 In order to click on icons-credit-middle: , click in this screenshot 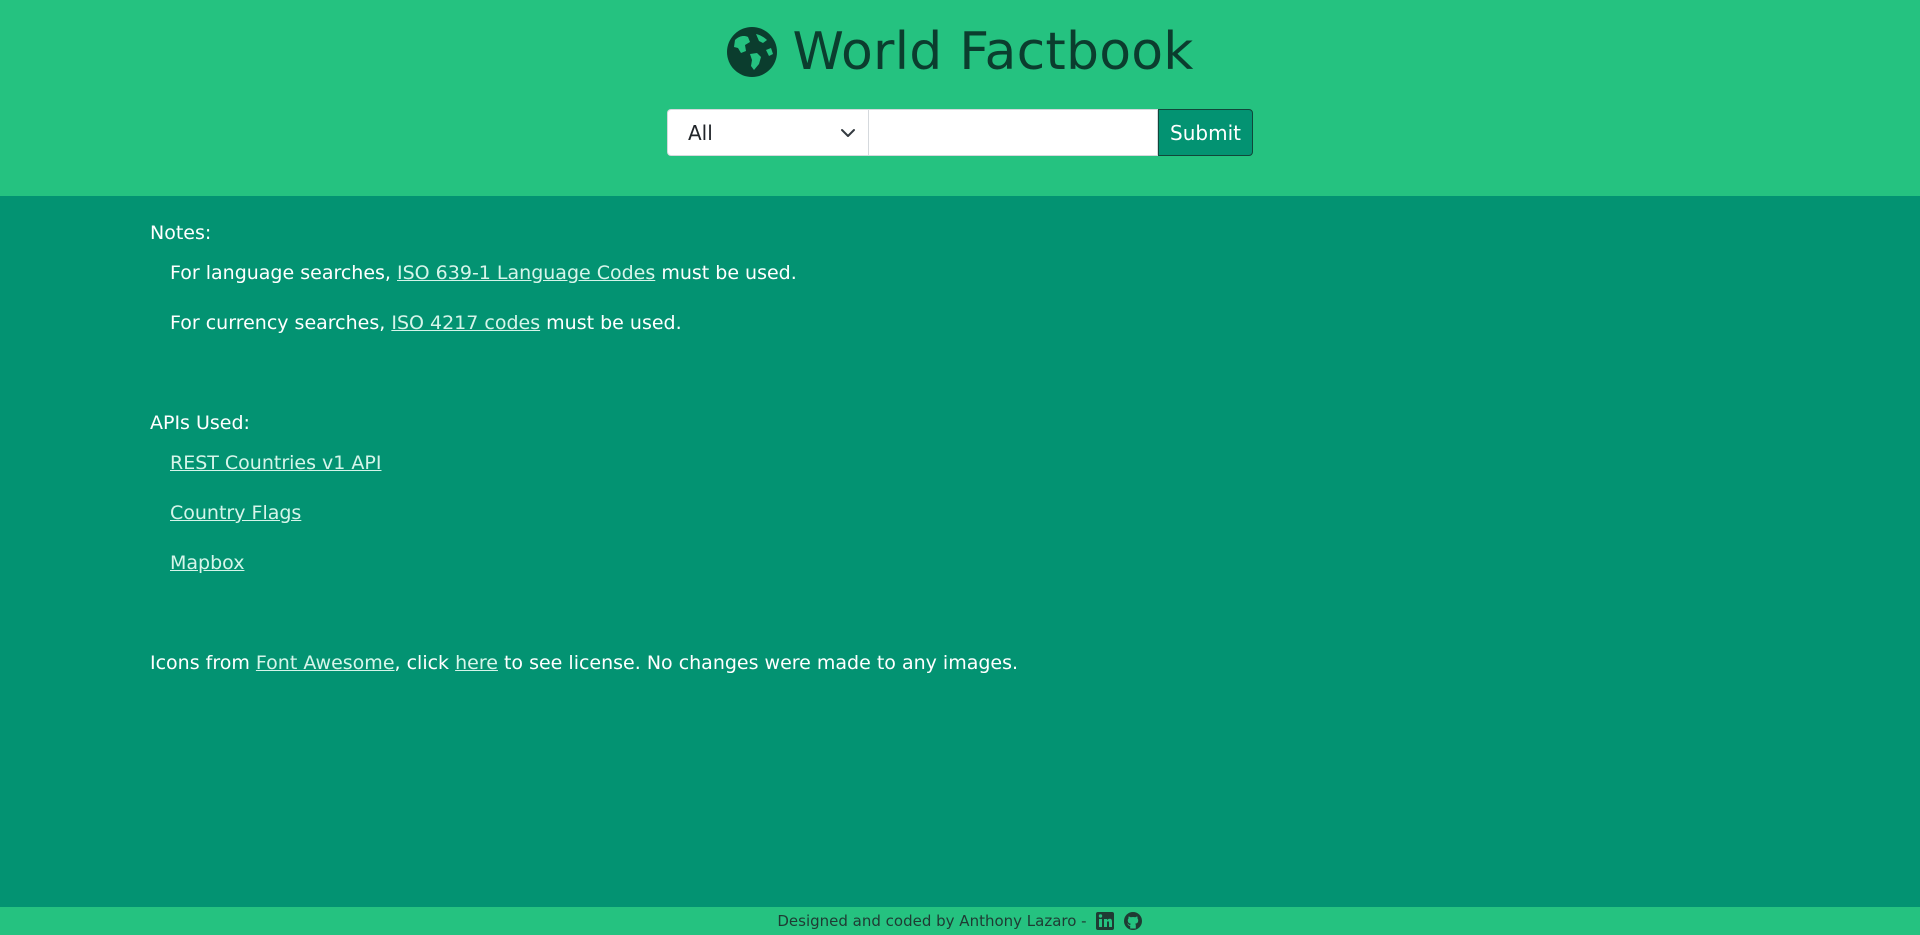, I will do `click(422, 663)`.